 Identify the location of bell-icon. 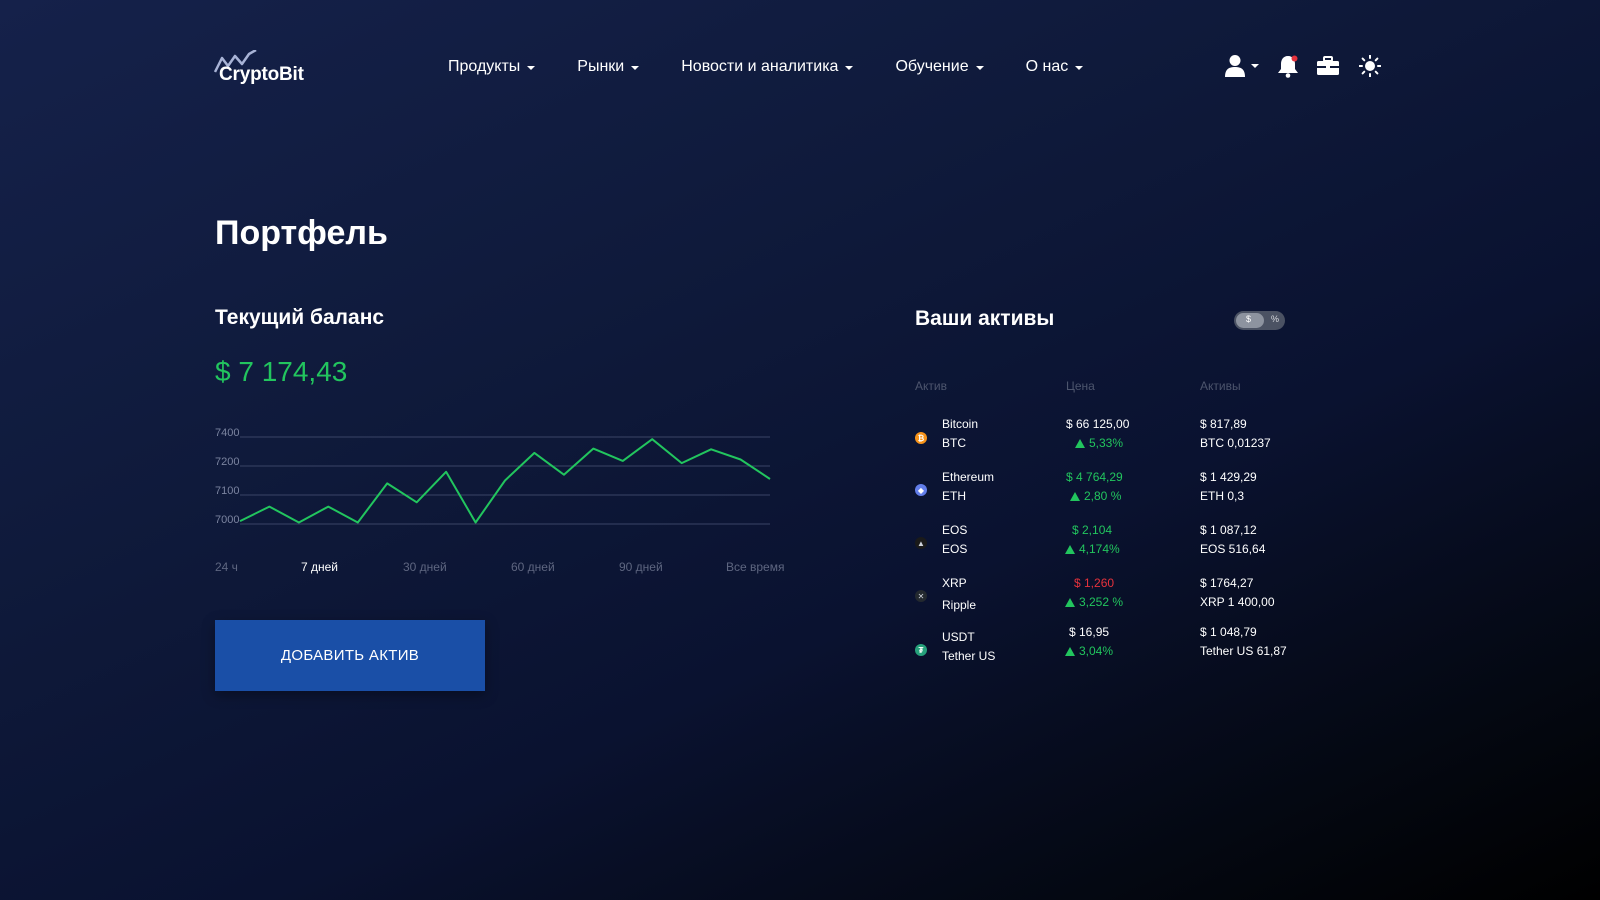
(1288, 66).